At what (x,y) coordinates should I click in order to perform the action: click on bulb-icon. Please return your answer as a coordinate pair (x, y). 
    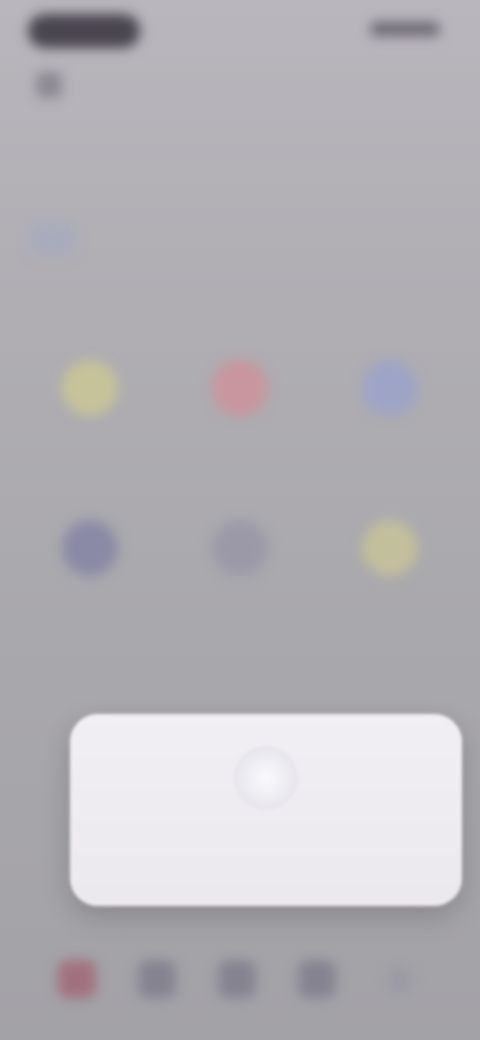
    Looking at the image, I should click on (390, 548).